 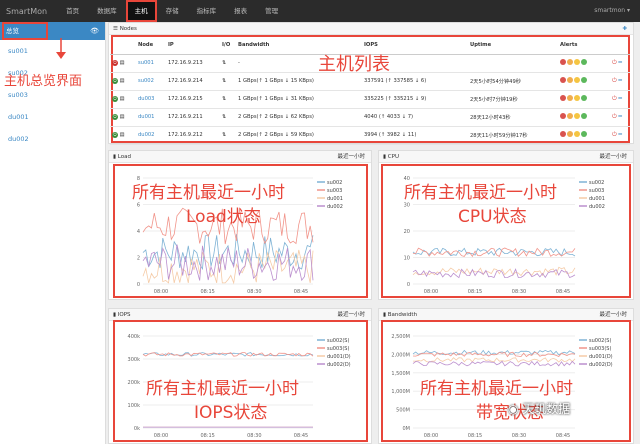 What do you see at coordinates (61, 48) in the screenshot?
I see `arrow-down-icon` at bounding box center [61, 48].